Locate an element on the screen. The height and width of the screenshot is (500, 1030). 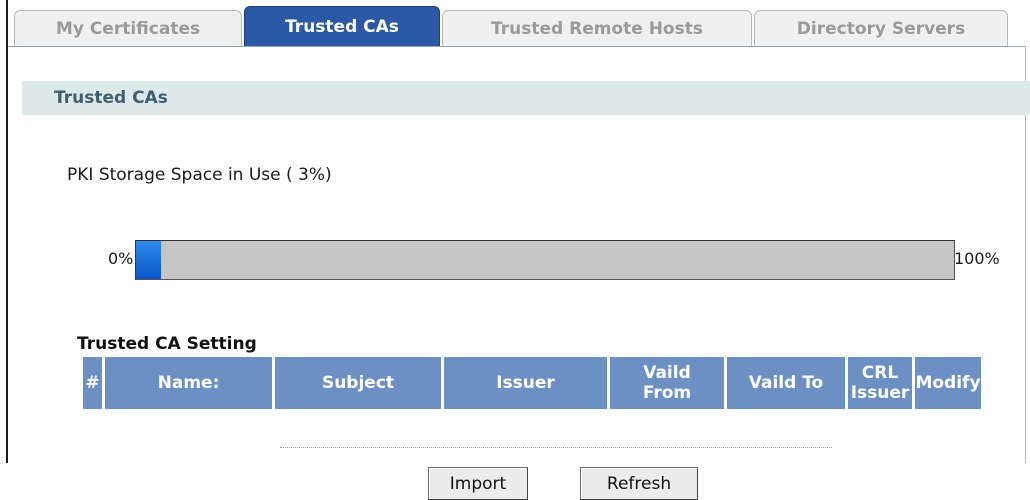
storage-usage-label: PKI Storage Space in Use ( 3%) is located at coordinates (199, 175).